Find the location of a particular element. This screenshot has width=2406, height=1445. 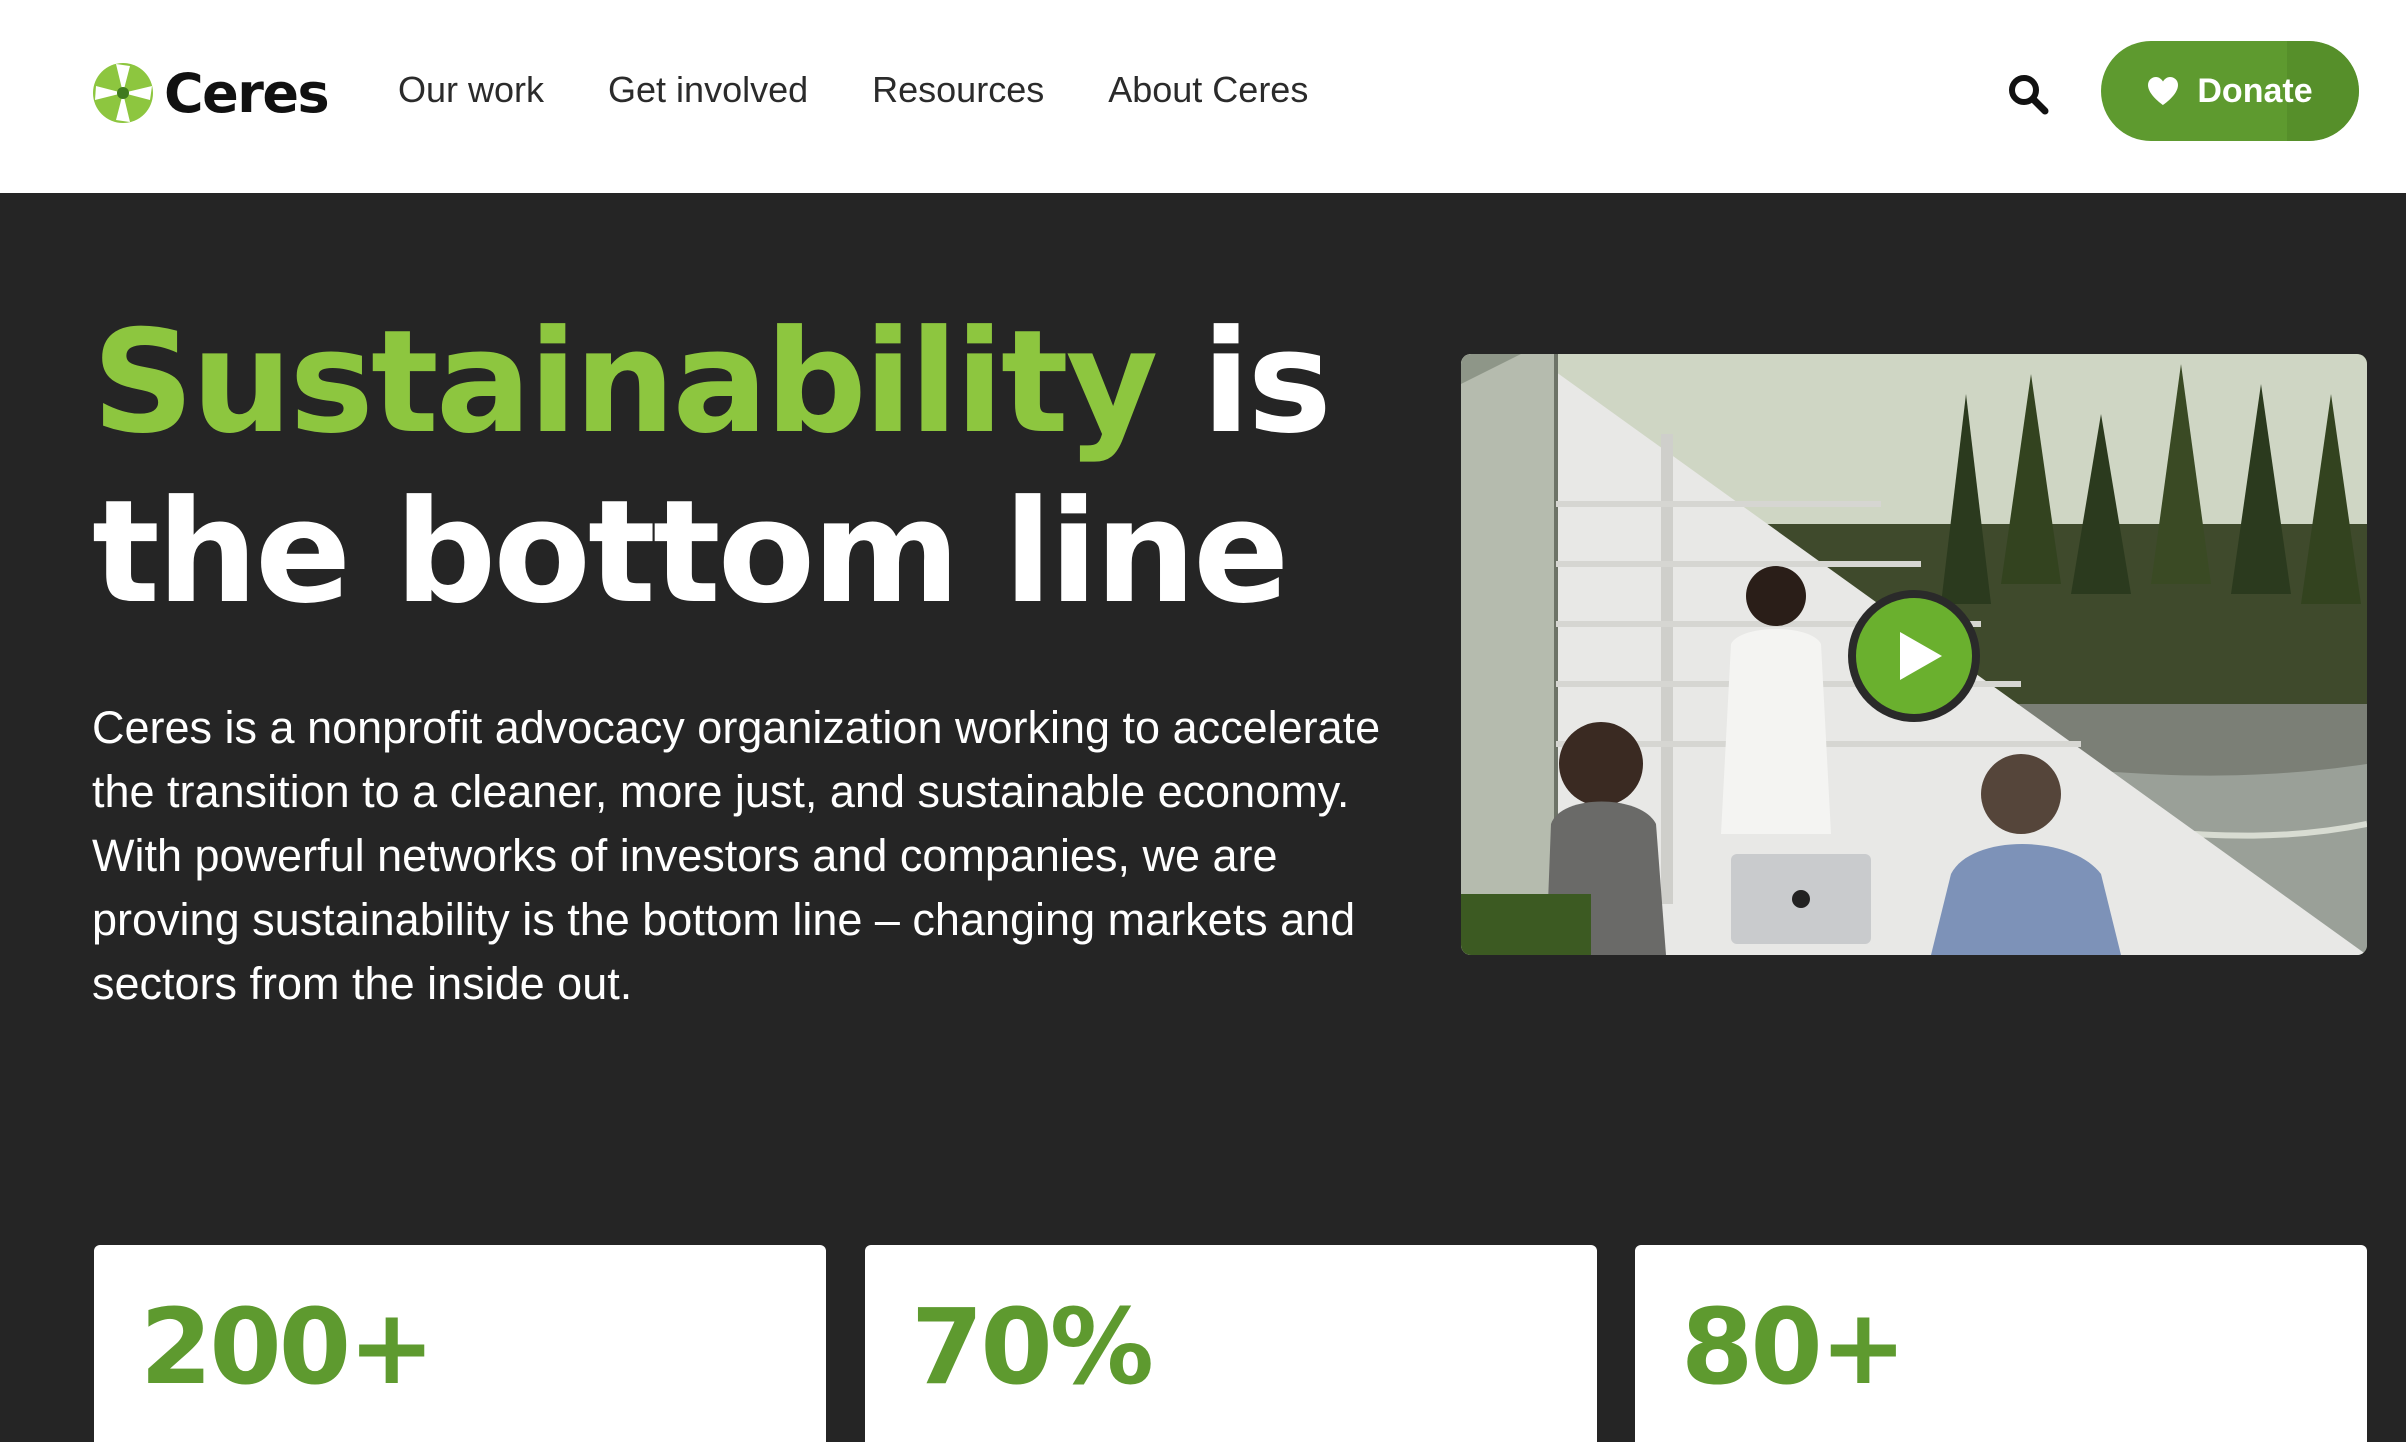

ceres-logo-icon is located at coordinates (123, 93).